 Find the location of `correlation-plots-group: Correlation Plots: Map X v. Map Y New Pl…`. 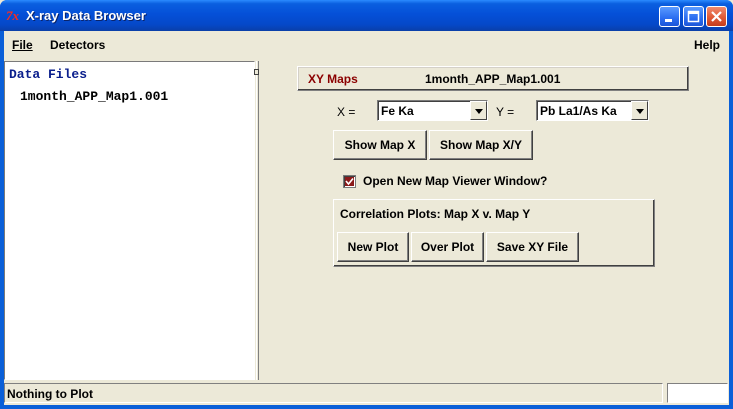

correlation-plots-group: Correlation Plots: Map X v. Map Y New Pl… is located at coordinates (494, 233).